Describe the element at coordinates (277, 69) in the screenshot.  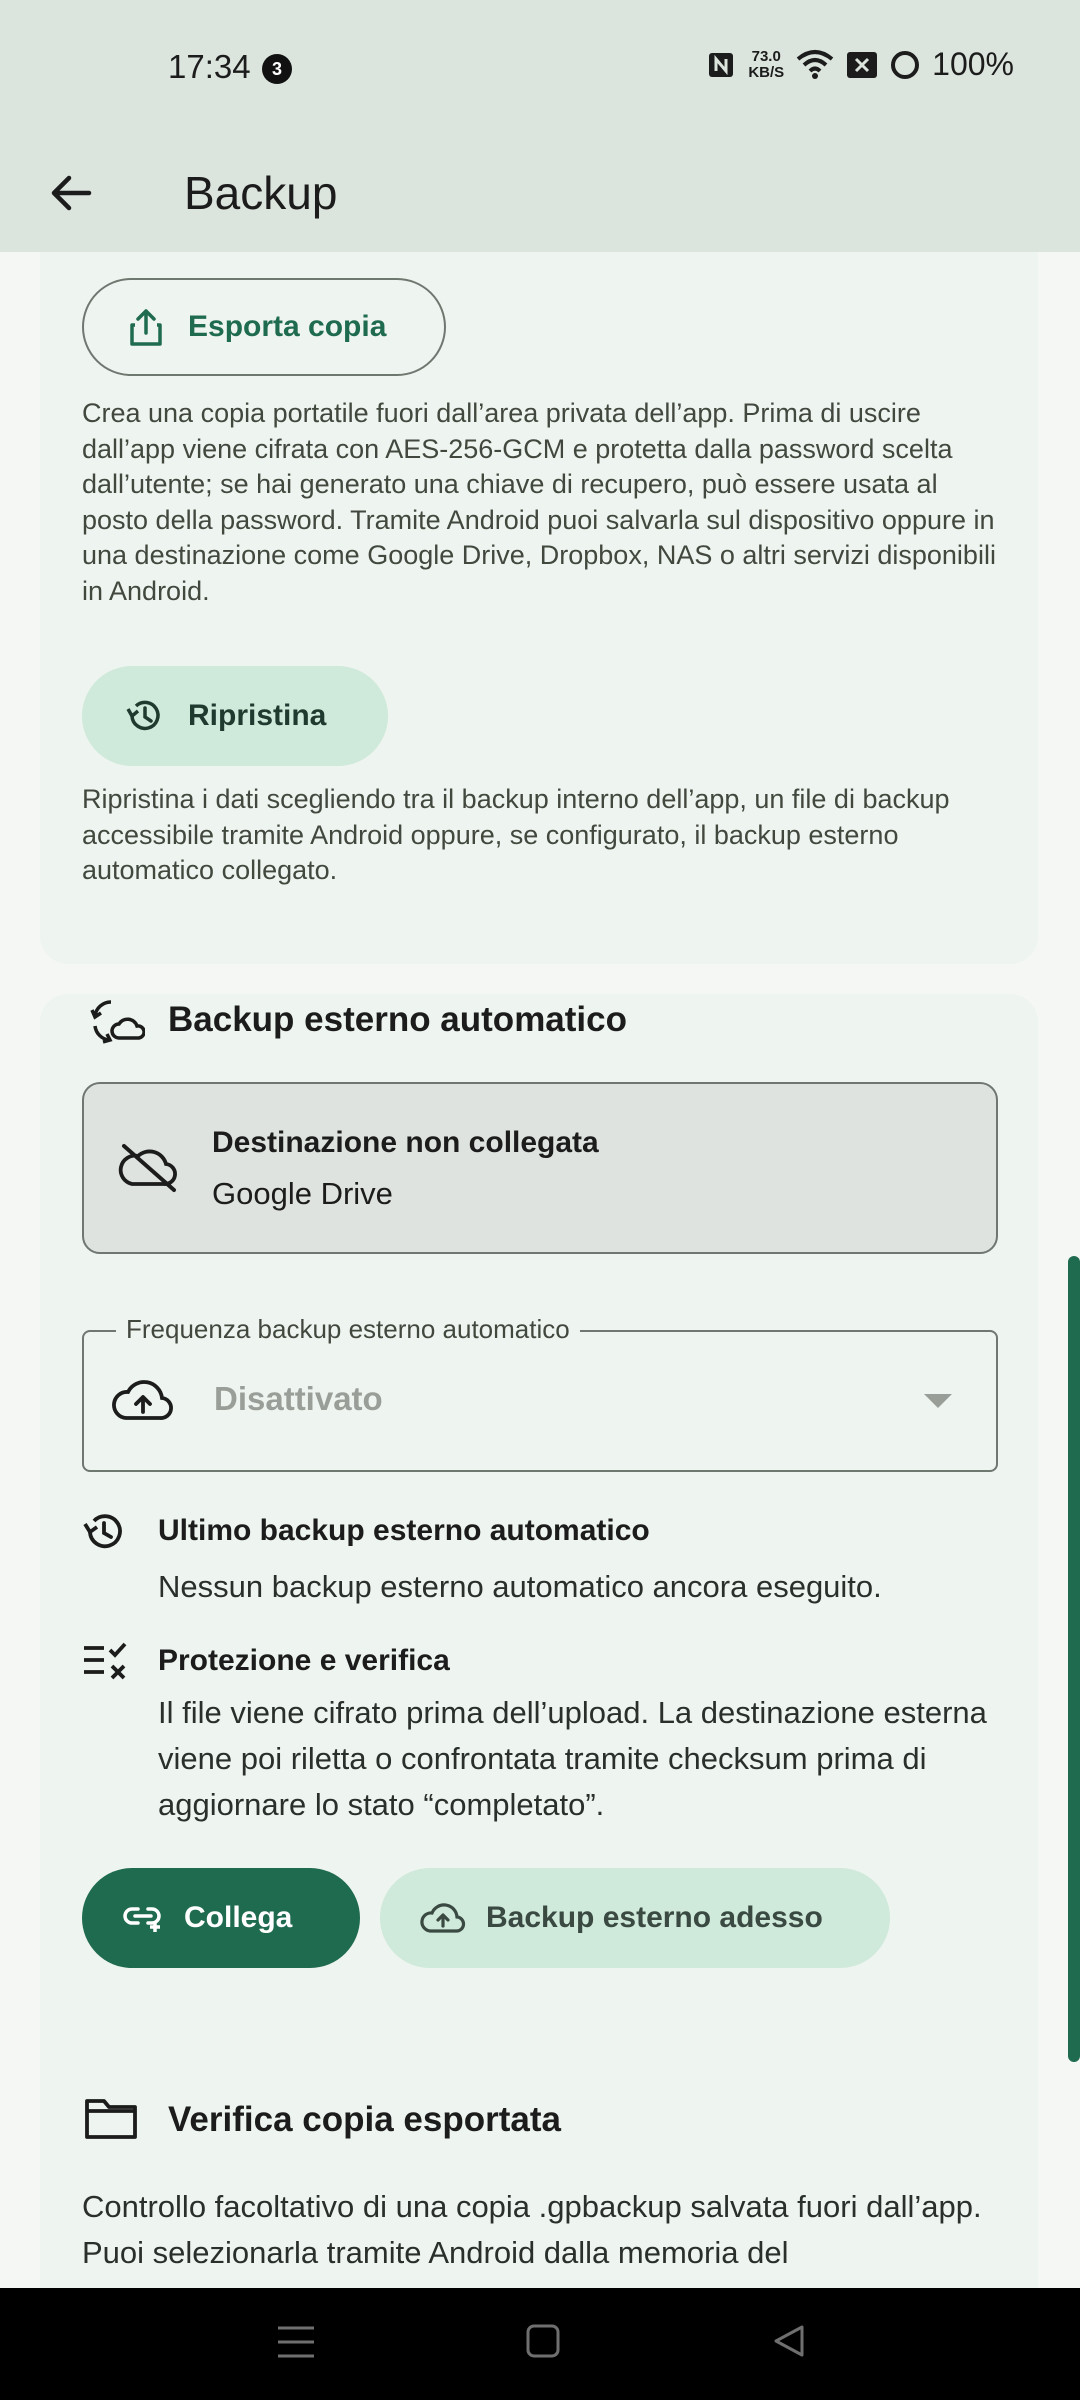
I see `notification-count-badge: 3` at that location.